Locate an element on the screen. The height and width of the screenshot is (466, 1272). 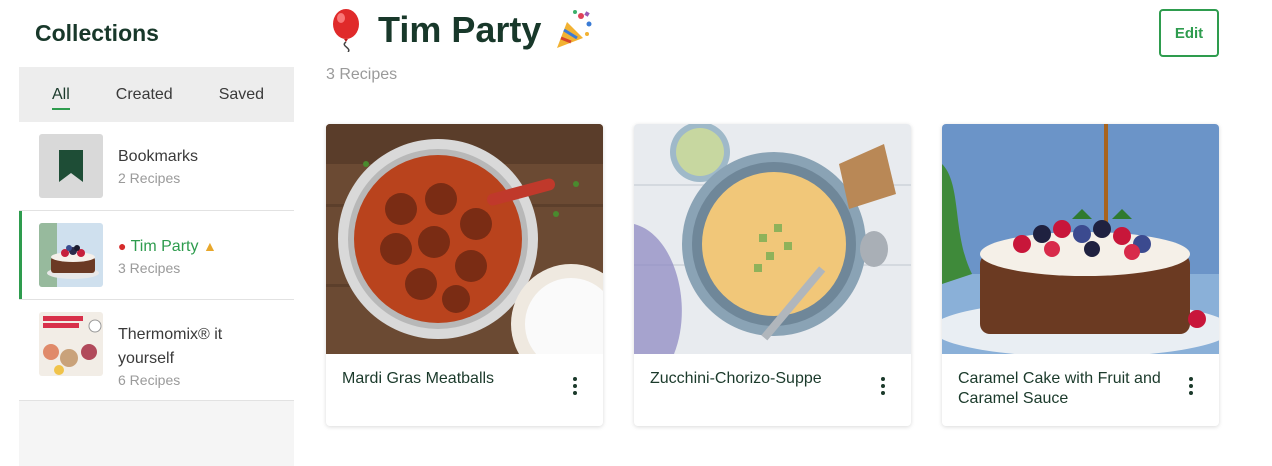
bookmark-icon is located at coordinates (71, 166).